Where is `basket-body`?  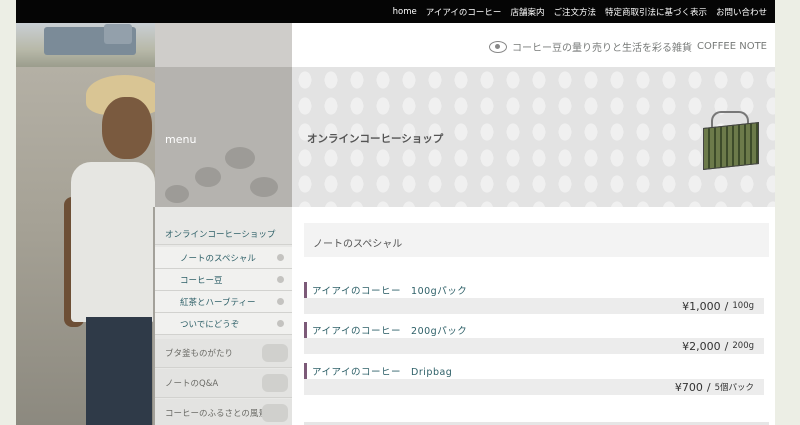
basket-body is located at coordinates (731, 146).